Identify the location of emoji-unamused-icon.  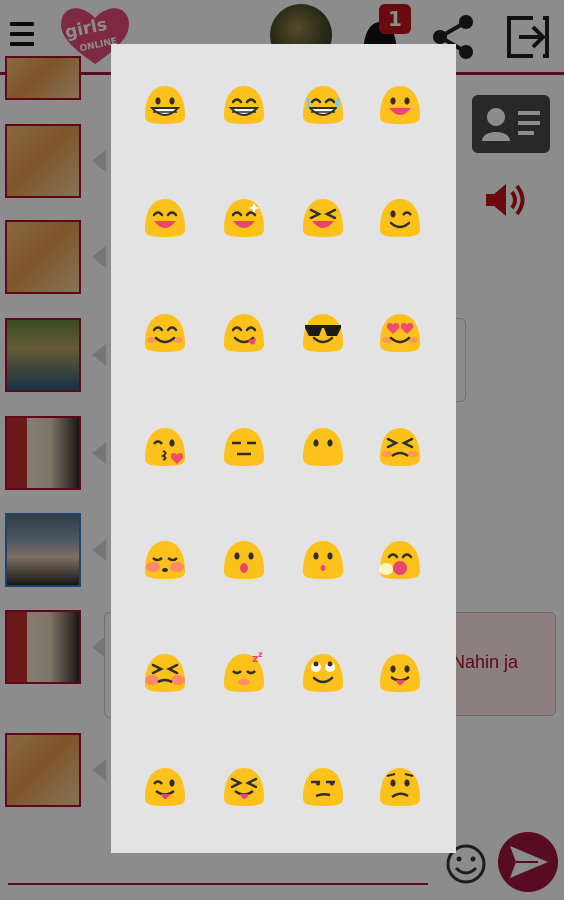
(323, 786).